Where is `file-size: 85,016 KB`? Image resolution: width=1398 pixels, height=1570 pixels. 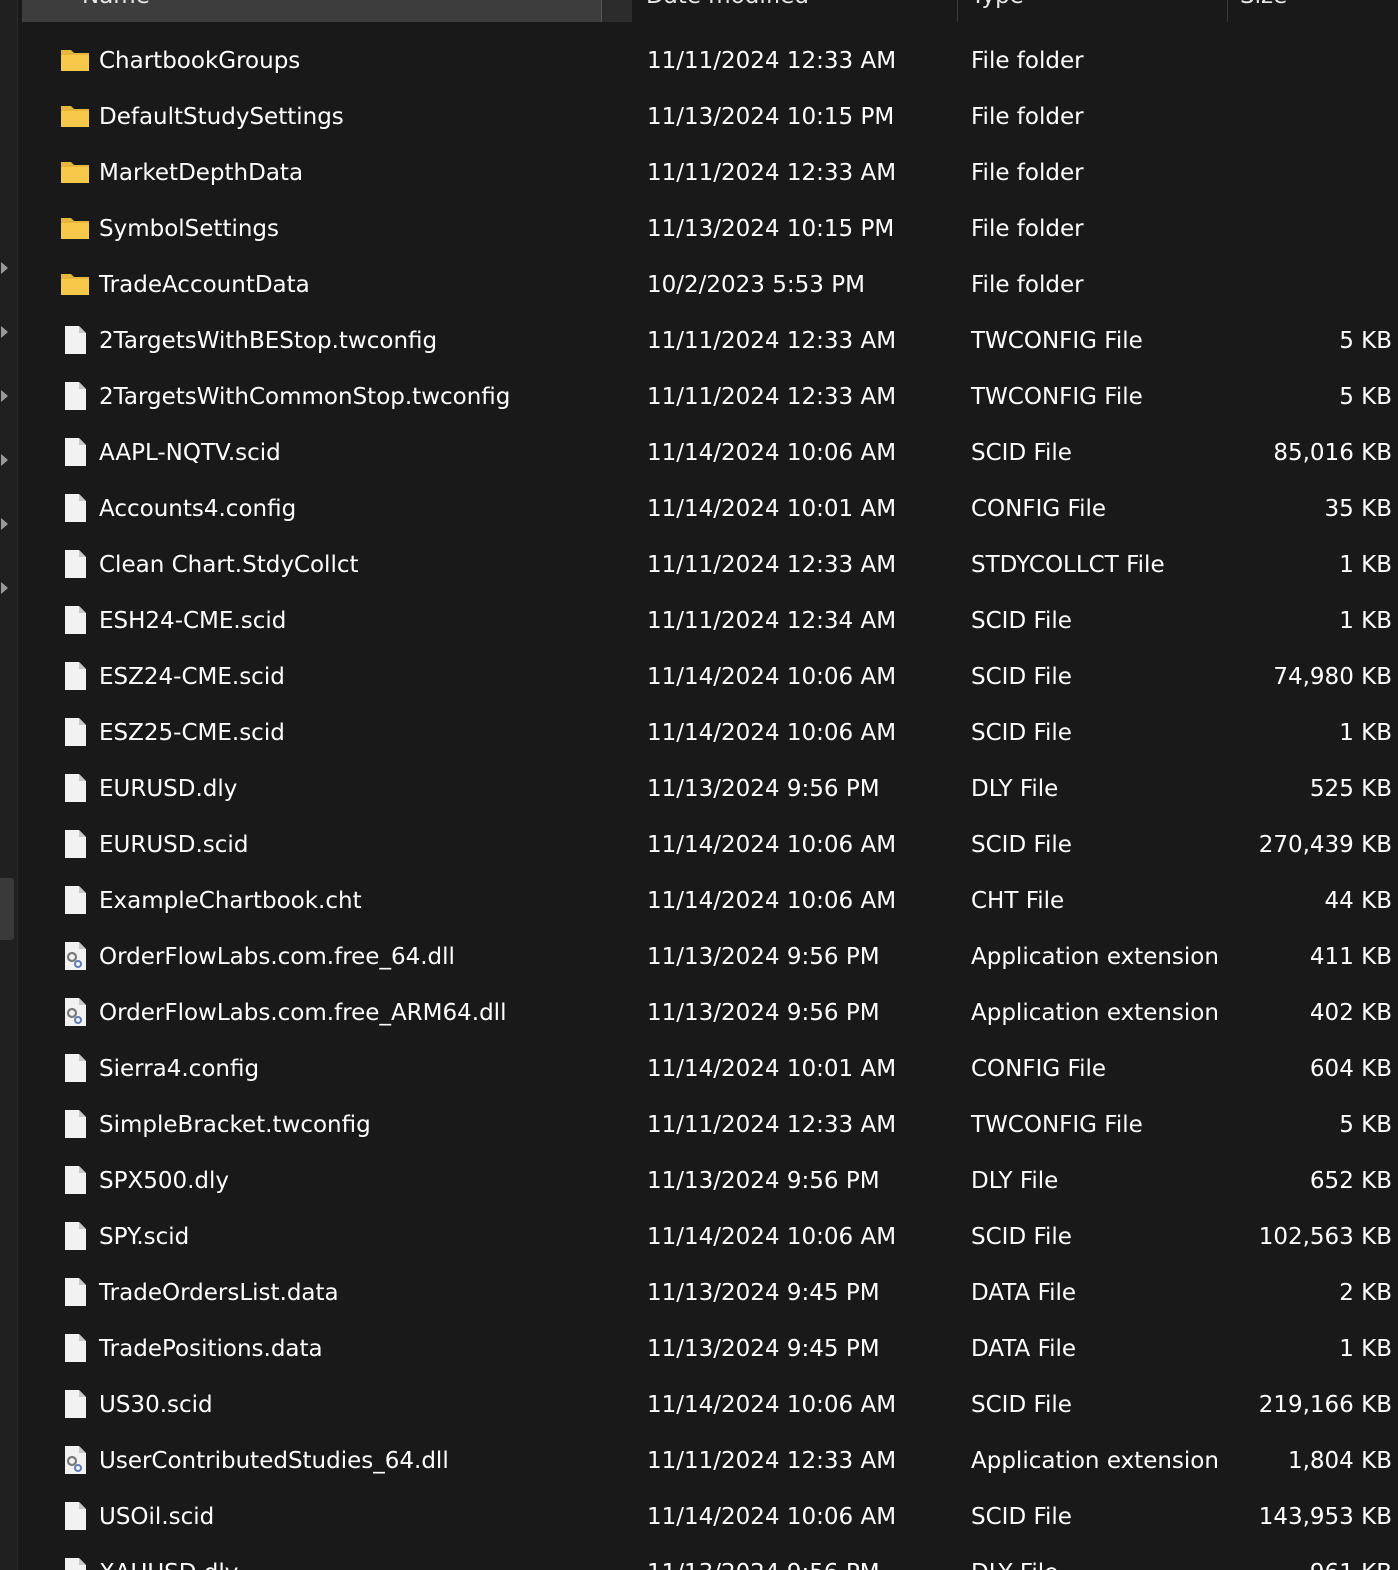 file-size: 85,016 KB is located at coordinates (1332, 453).